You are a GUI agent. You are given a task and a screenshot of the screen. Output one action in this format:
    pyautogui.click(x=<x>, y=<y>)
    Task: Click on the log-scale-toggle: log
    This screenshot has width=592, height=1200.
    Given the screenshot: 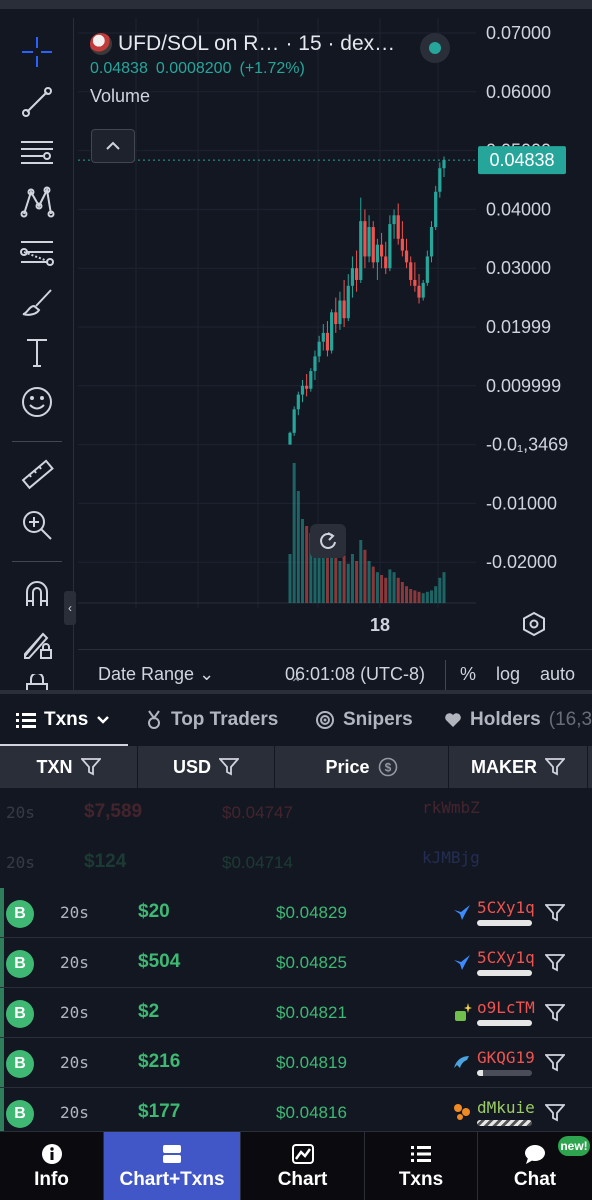 What is the action you would take?
    pyautogui.click(x=508, y=674)
    